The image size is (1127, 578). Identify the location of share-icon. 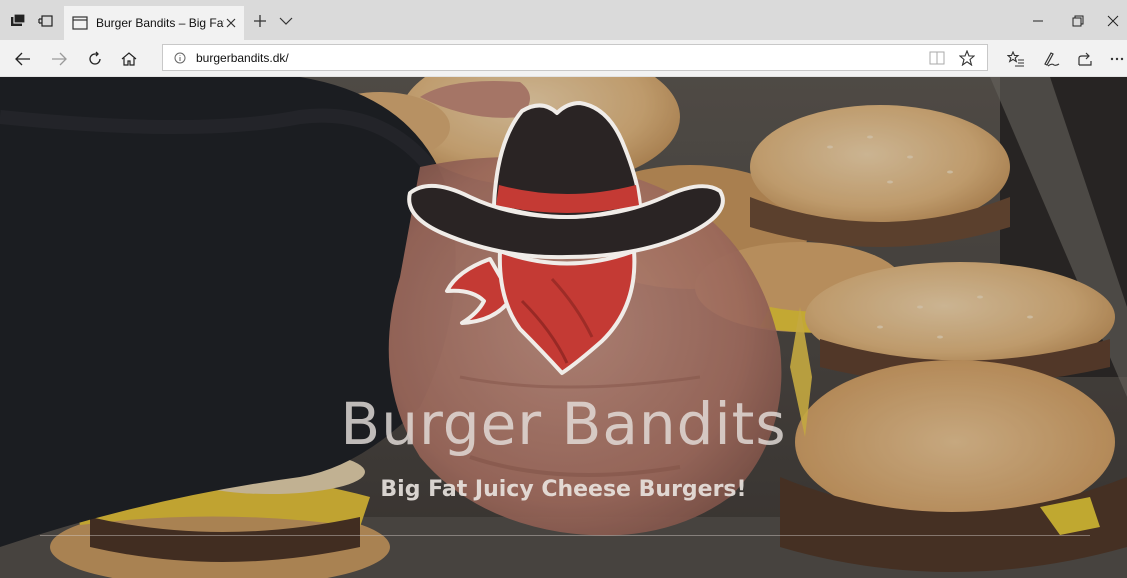
(1085, 59).